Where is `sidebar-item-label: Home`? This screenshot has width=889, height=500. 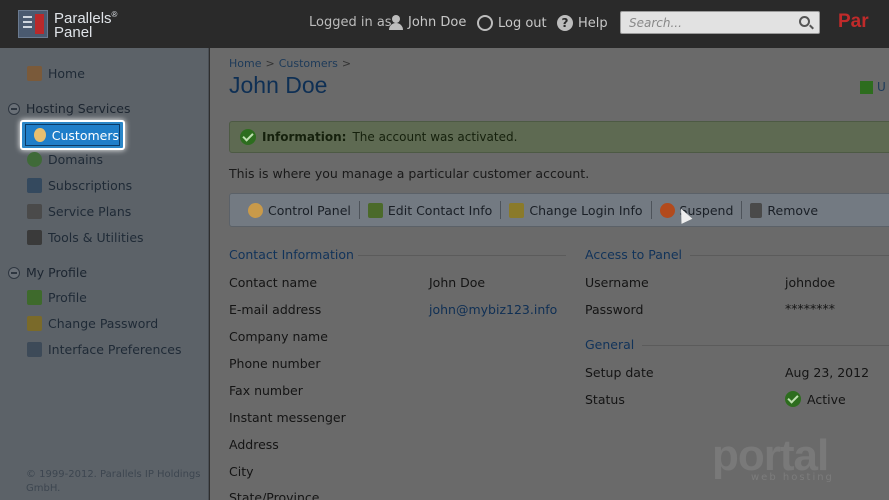
sidebar-item-label: Home is located at coordinates (66, 73).